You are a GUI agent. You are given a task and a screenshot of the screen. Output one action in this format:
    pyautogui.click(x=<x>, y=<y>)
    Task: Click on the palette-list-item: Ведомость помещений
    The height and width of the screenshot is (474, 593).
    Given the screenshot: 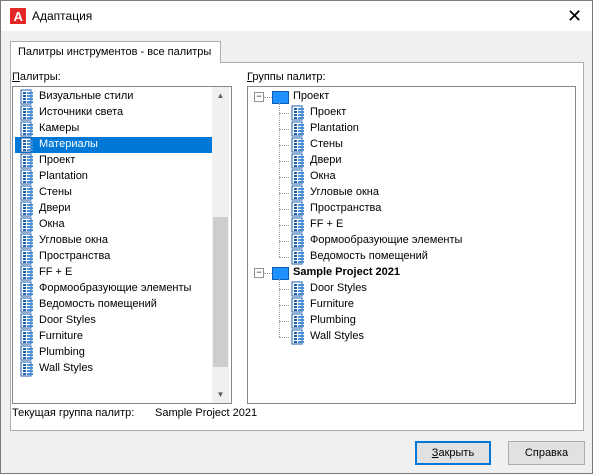 What is the action you would take?
    pyautogui.click(x=113, y=305)
    